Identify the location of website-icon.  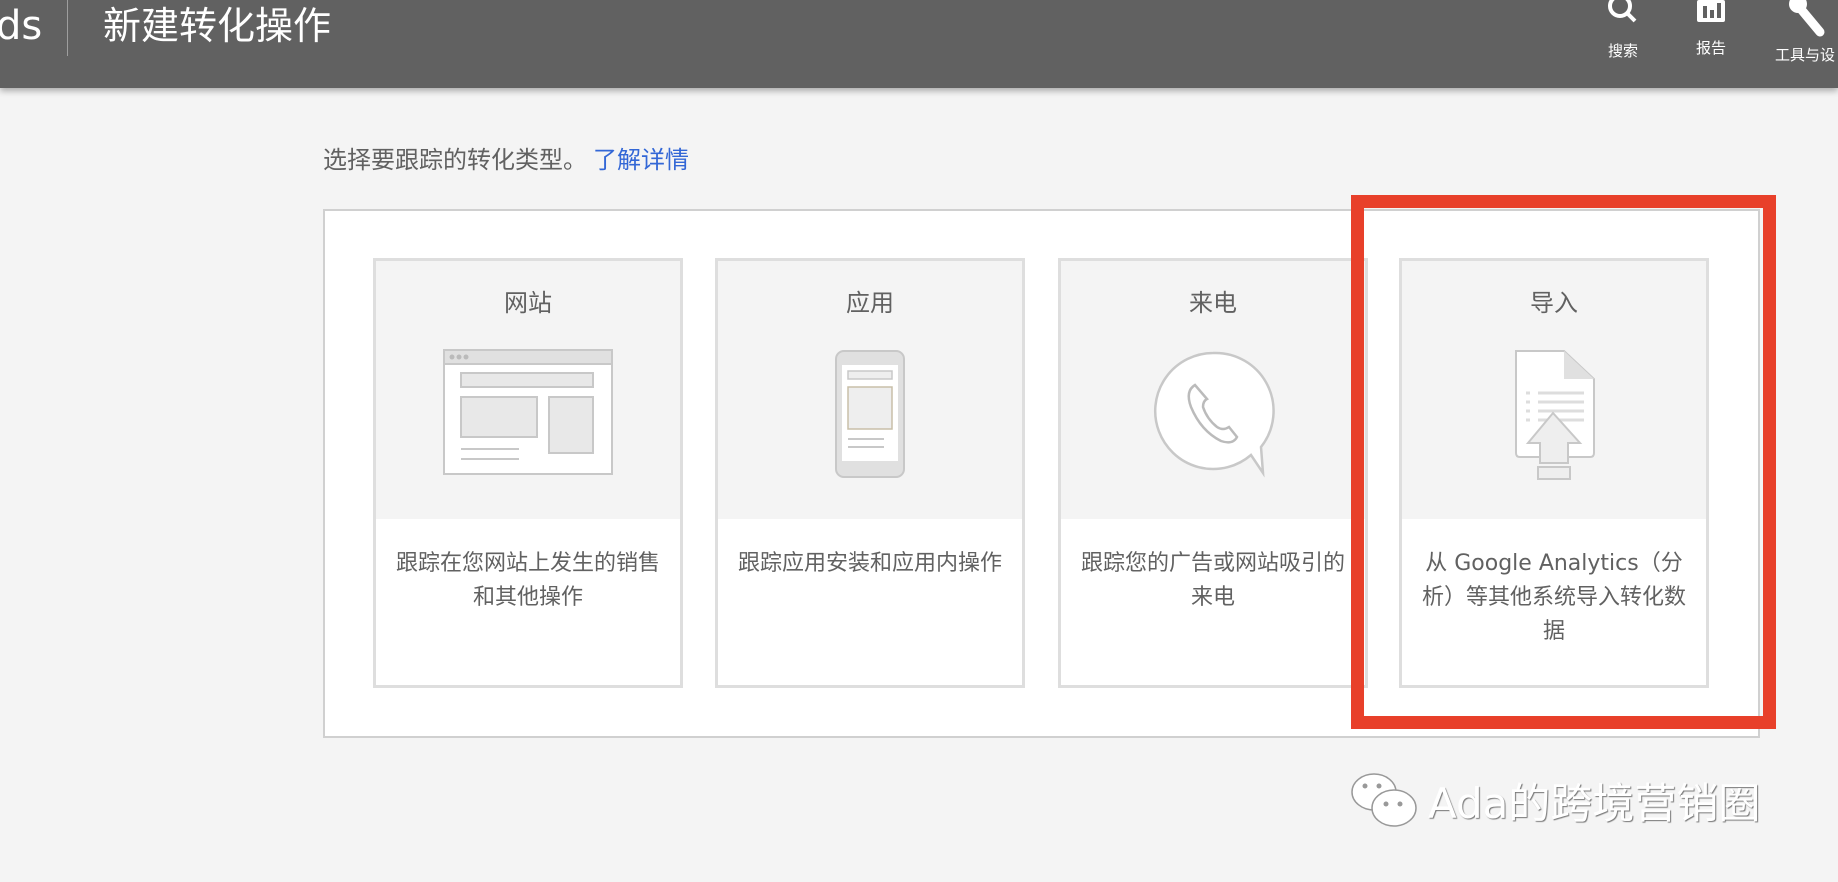
(528, 412).